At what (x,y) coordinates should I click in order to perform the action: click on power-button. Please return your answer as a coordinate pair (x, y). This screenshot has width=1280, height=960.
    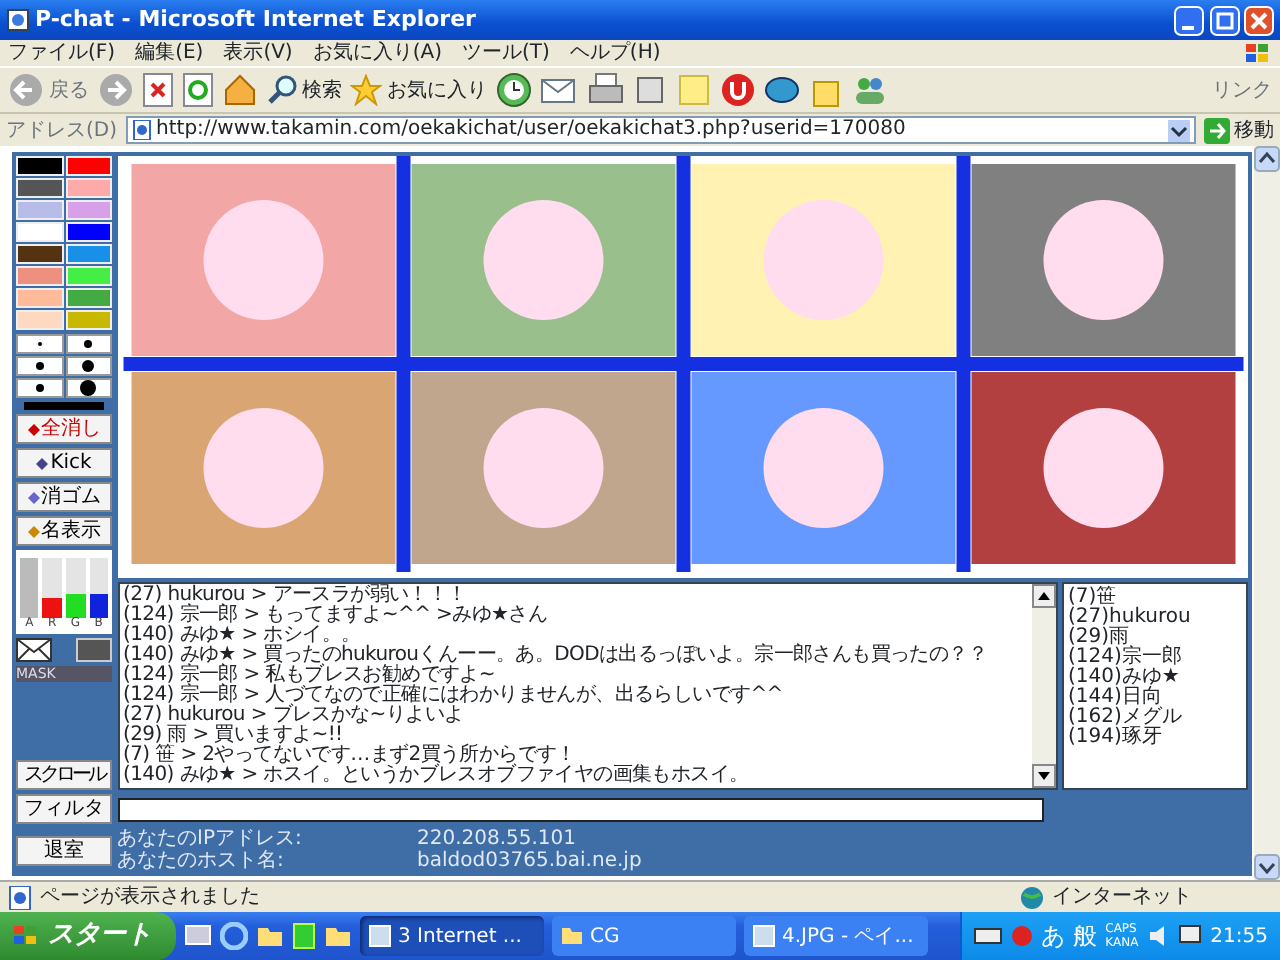
    Looking at the image, I should click on (737, 90).